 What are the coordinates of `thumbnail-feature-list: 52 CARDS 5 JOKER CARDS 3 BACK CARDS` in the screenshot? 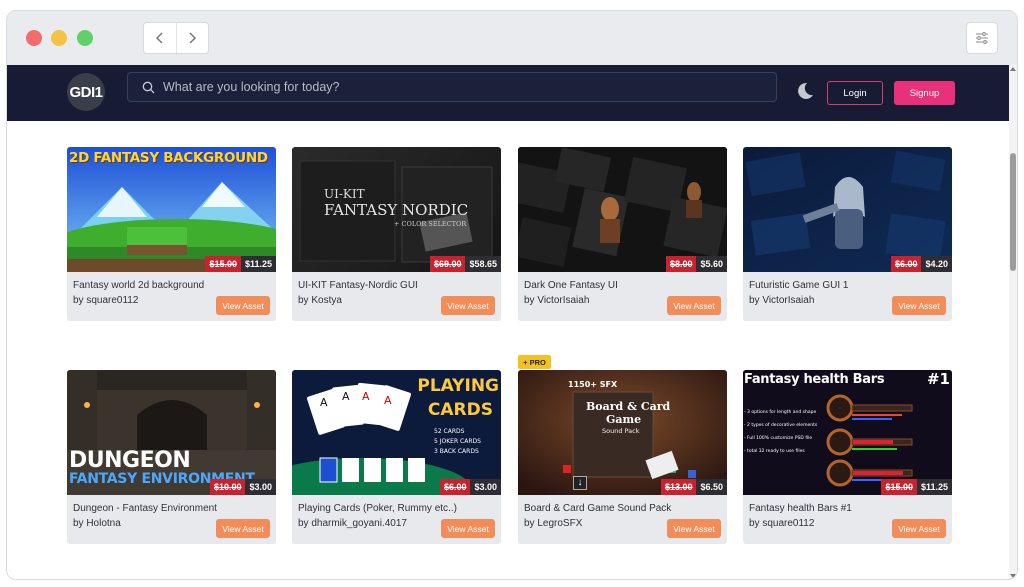 It's located at (457, 442).